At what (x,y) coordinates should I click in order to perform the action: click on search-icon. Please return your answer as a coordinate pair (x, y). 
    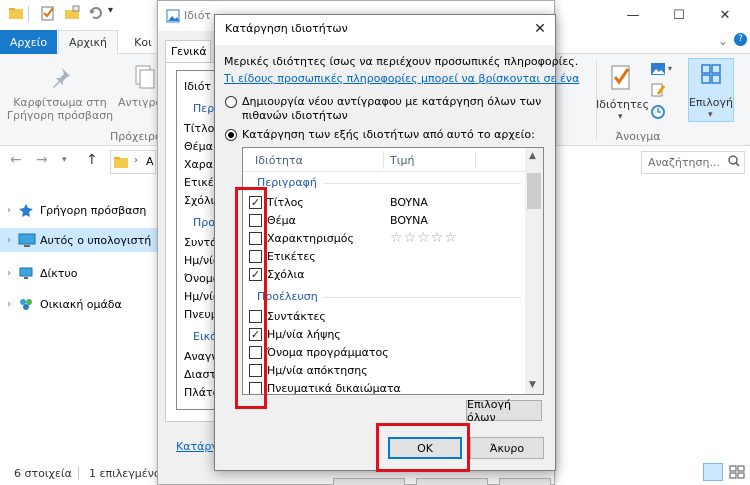
    Looking at the image, I should click on (734, 162).